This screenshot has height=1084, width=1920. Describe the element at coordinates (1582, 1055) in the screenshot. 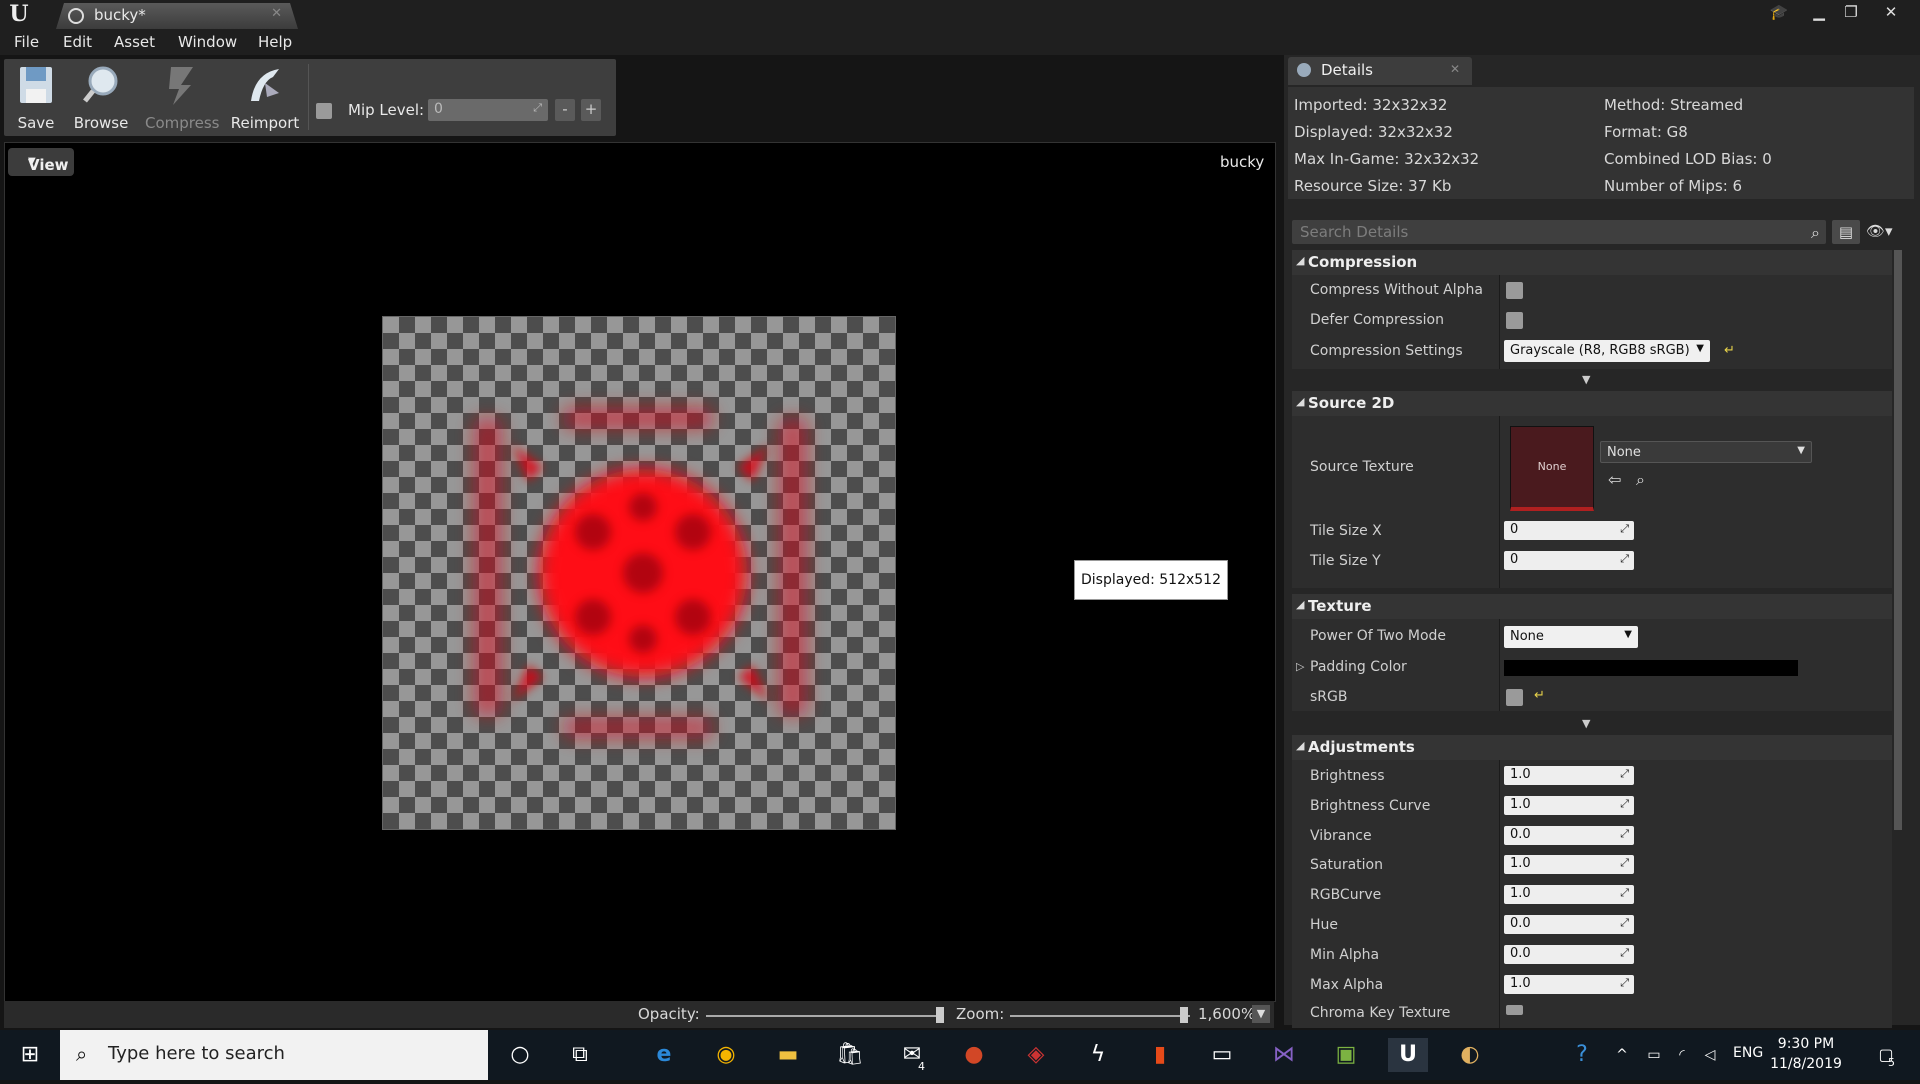

I see `help-icon: ?` at that location.